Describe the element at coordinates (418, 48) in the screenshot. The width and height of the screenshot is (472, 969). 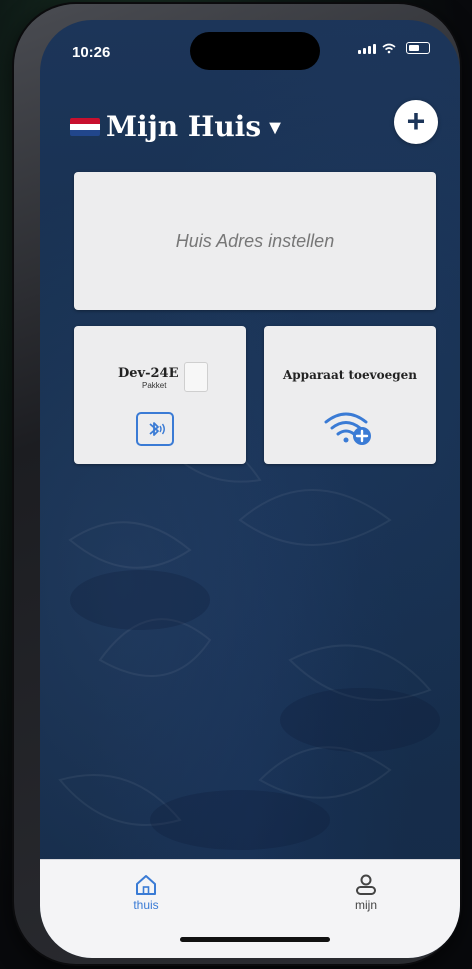
I see `battery-icon` at that location.